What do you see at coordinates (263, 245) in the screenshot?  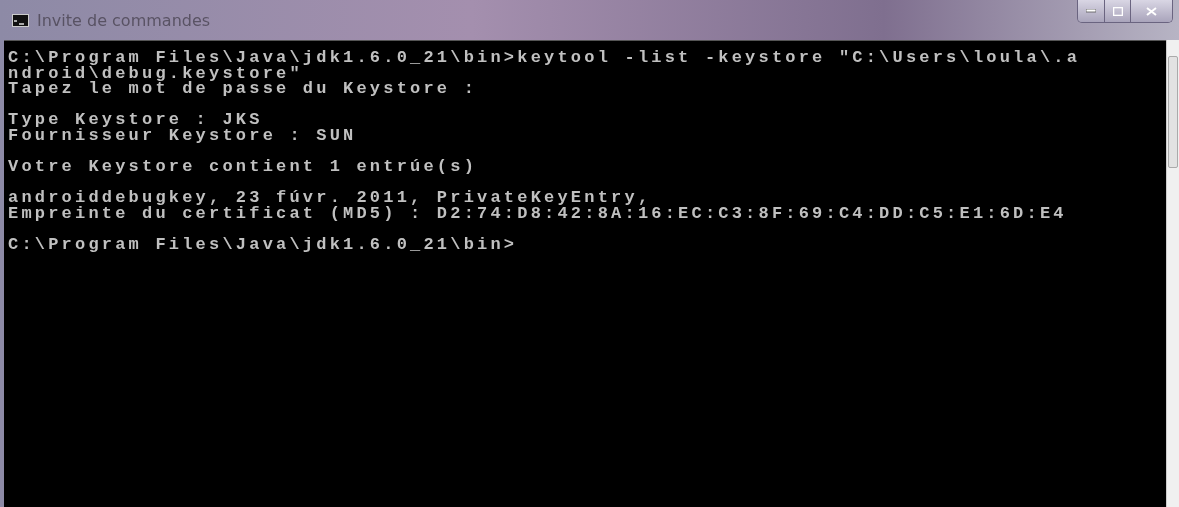 I see `console-line: C:\Program Files\Java\jdk1.6.0_21\bin>` at bounding box center [263, 245].